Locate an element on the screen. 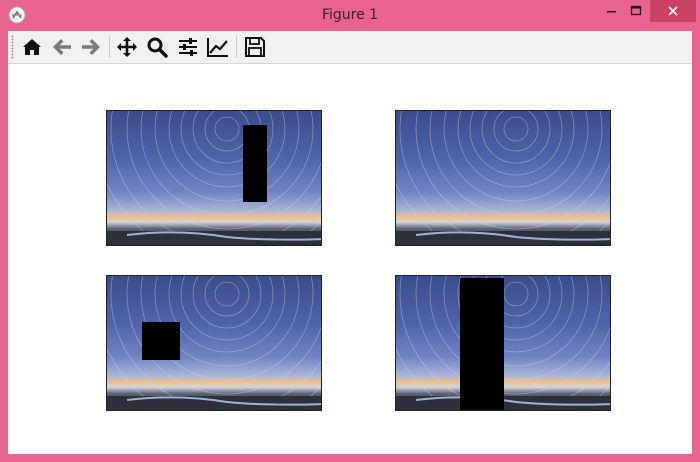 This screenshot has height=462, width=700. navigation-toolbar is located at coordinates (350, 47).